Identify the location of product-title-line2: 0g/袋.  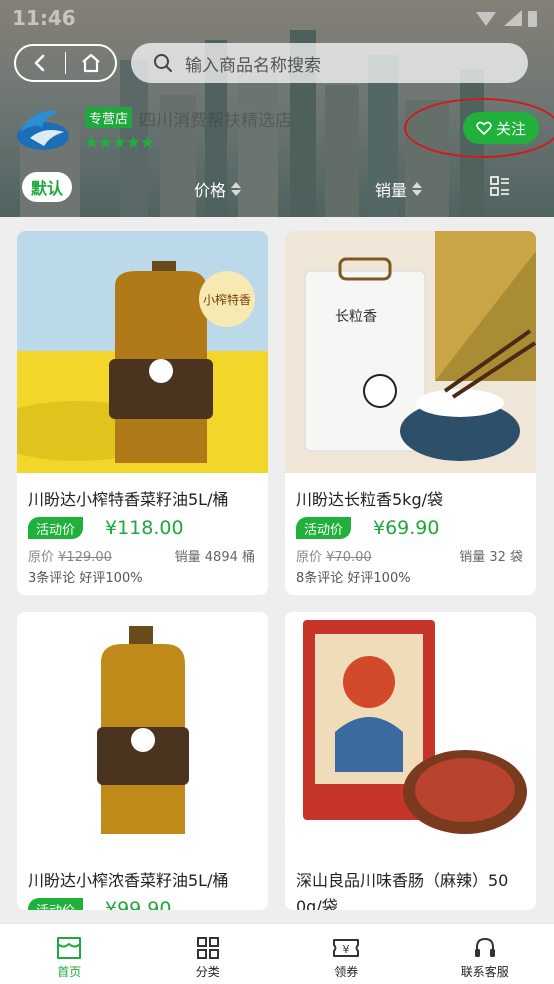
(317, 903).